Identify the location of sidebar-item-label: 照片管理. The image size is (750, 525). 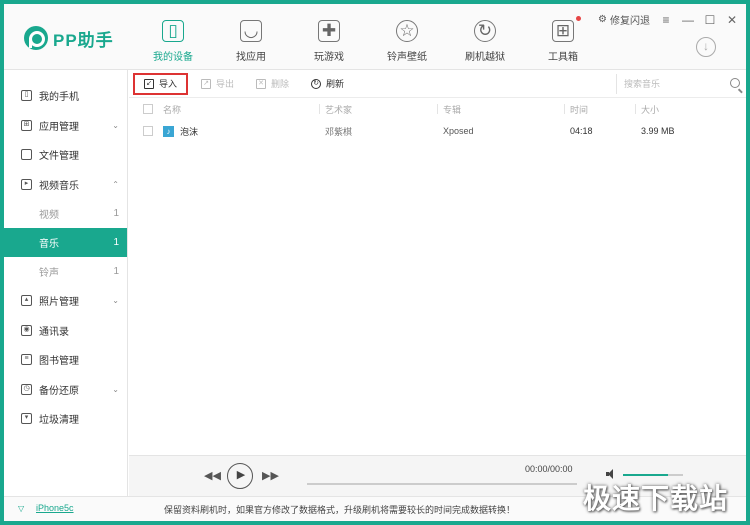
(59, 303).